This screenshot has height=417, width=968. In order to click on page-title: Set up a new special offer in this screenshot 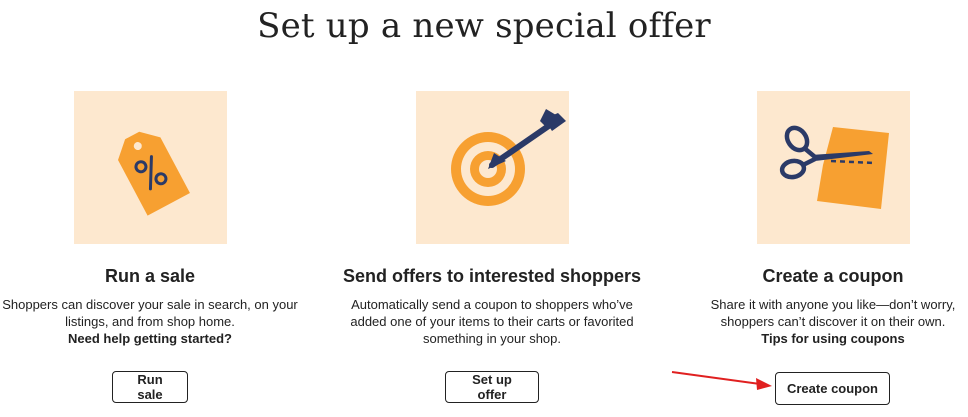, I will do `click(484, 26)`.